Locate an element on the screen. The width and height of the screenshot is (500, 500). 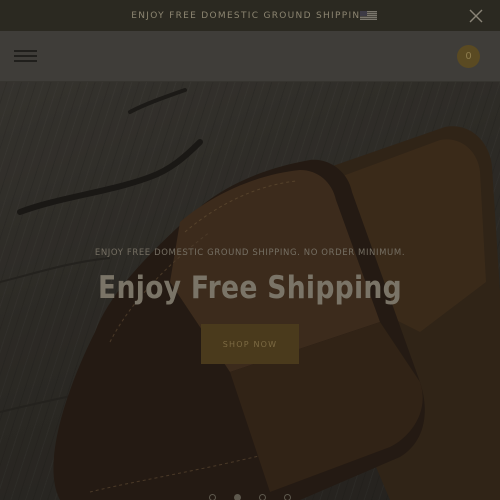
announcement-text: ENJOY FREE DOMESTIC GROUND SHIPPING is located at coordinates (250, 15).